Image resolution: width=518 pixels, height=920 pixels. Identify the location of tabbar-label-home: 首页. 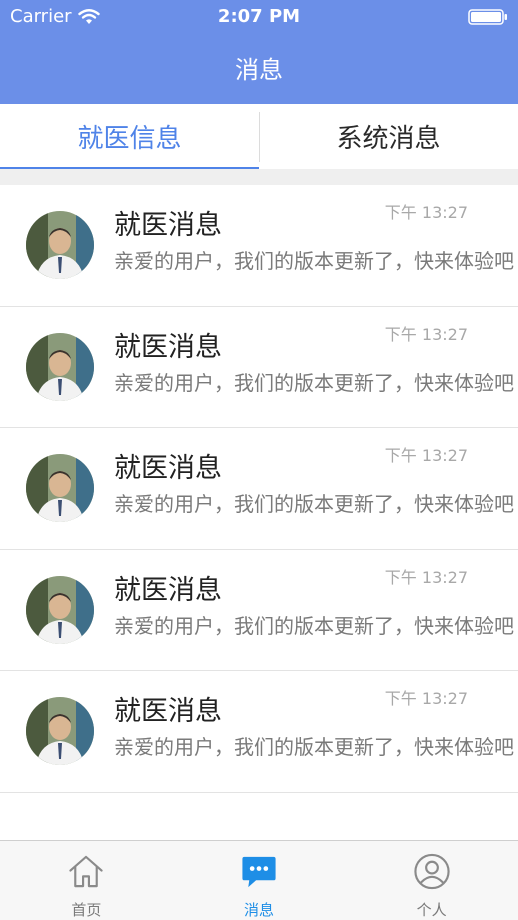
(86, 910).